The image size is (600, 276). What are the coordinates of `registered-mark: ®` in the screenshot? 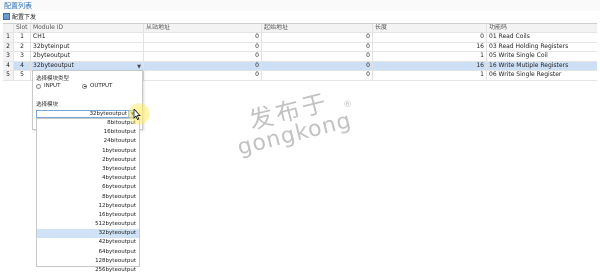 It's located at (347, 105).